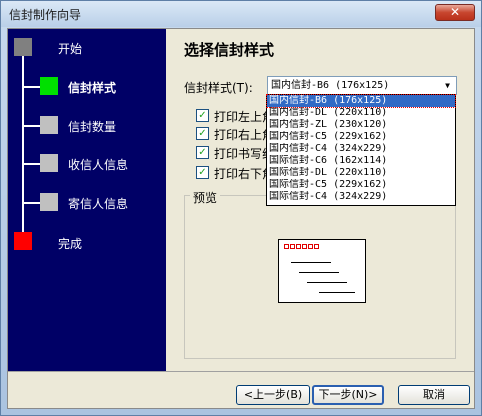 The height and width of the screenshot is (416, 482). What do you see at coordinates (455, 12) in the screenshot?
I see `close-button: ✕` at bounding box center [455, 12].